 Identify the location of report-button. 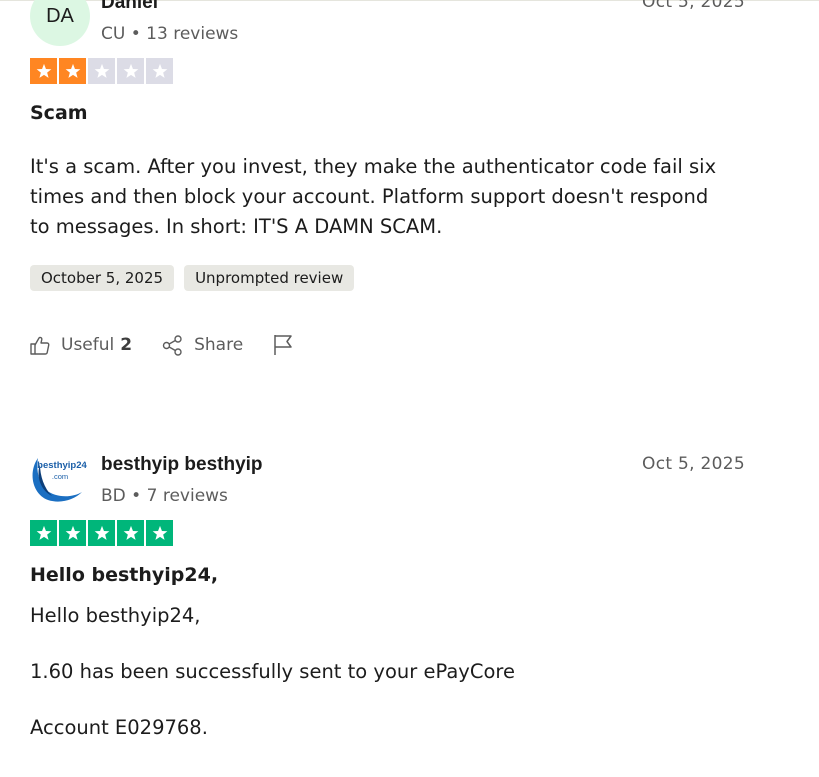
(283, 345).